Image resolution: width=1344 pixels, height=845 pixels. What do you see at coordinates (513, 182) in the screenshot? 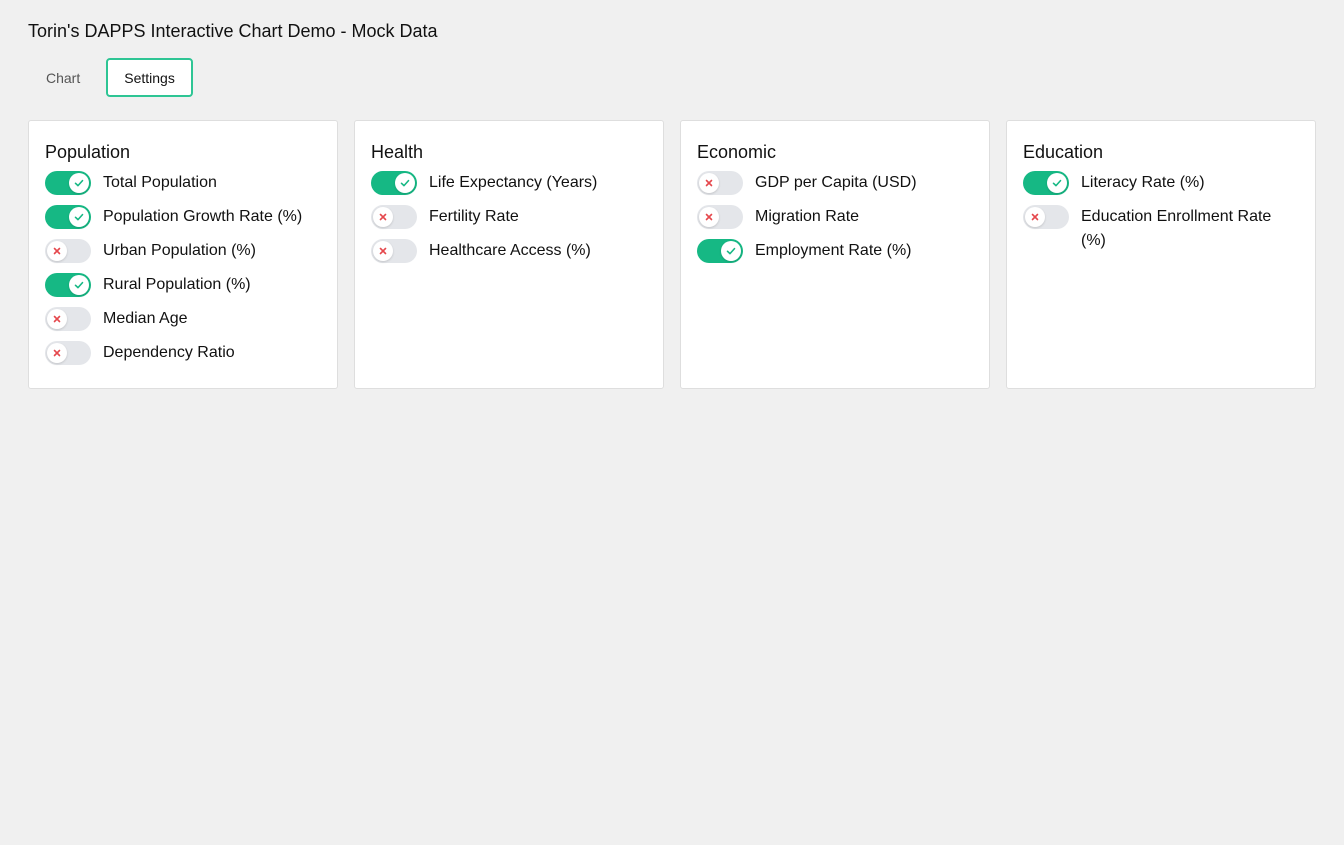
I see `setting-label: Life Expectancy (Years)` at bounding box center [513, 182].